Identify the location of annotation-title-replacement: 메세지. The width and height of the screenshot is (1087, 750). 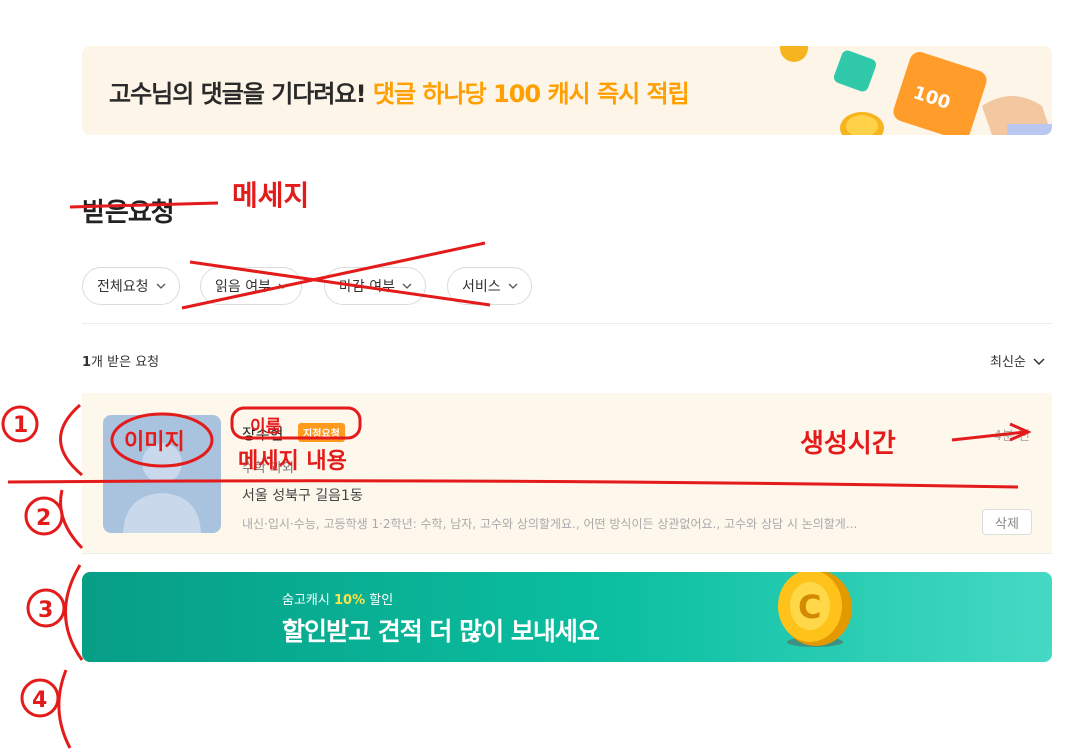
(270, 195).